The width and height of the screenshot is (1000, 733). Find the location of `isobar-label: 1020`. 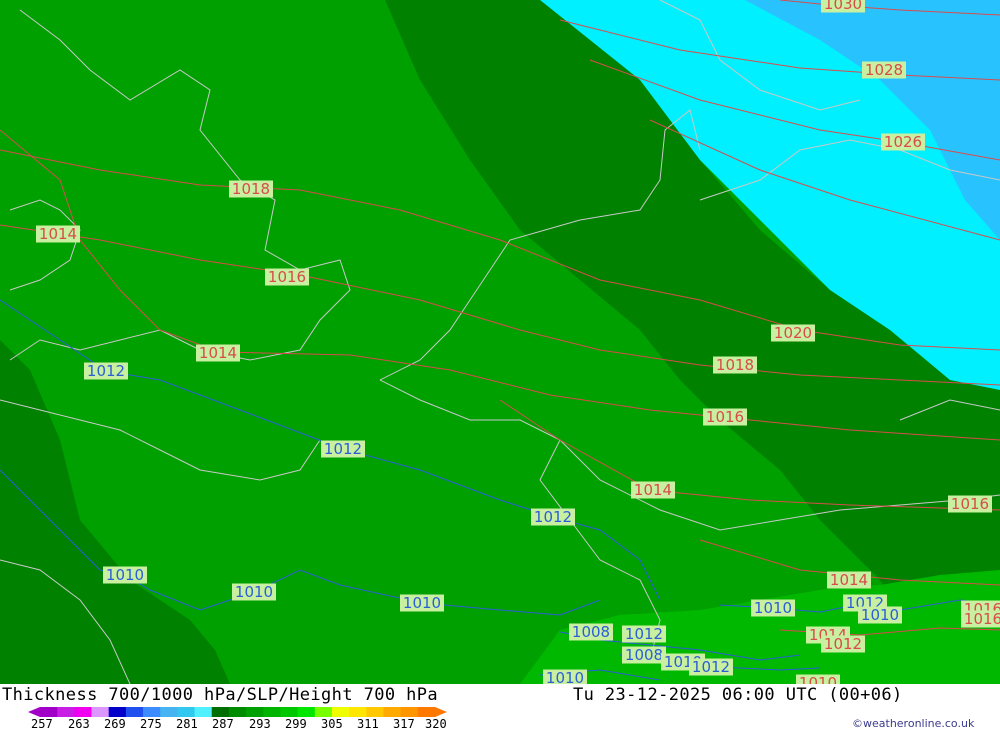

isobar-label: 1020 is located at coordinates (793, 333).